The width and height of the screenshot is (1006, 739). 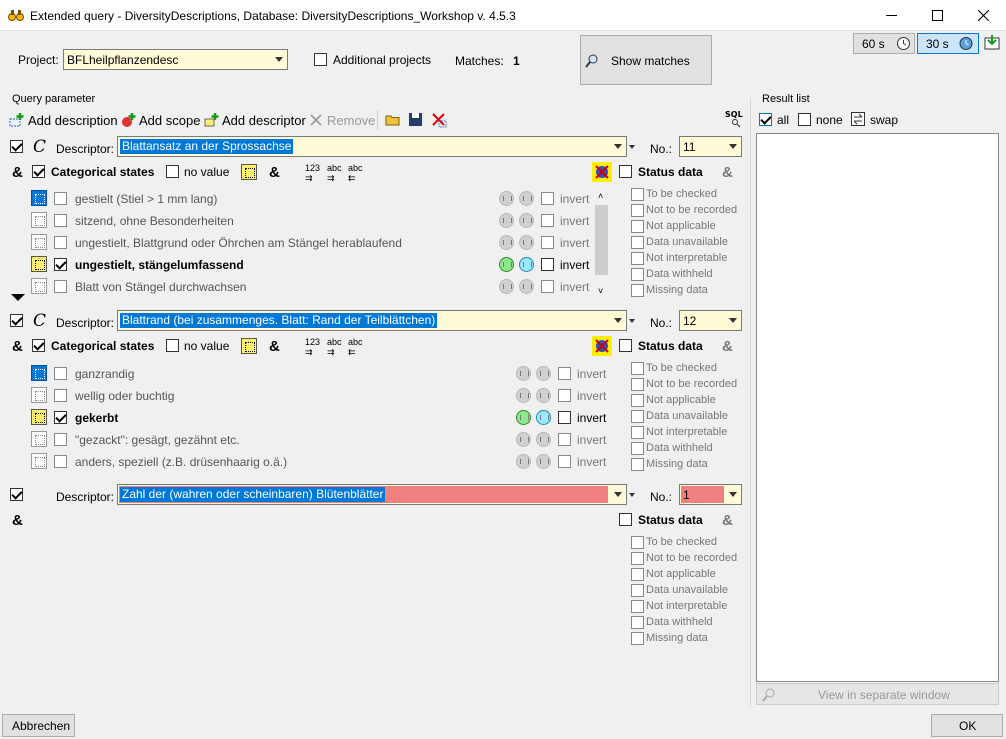 I want to click on result-all-checkbox, so click(x=765, y=119).